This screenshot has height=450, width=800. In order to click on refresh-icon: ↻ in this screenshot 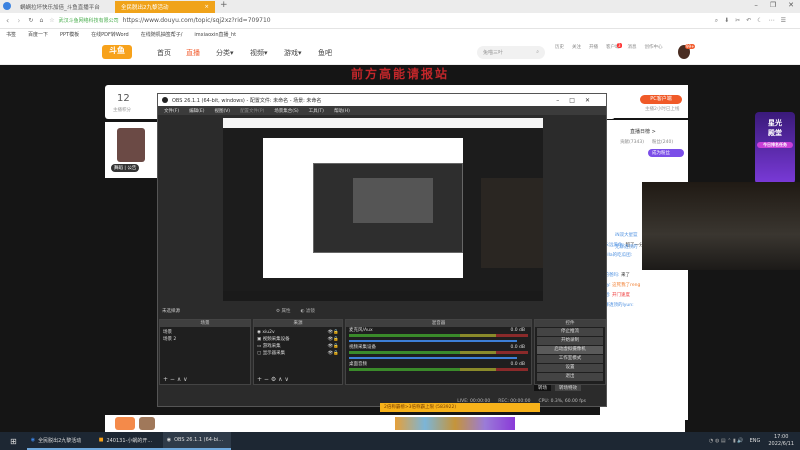, I will do `click(30, 20)`.